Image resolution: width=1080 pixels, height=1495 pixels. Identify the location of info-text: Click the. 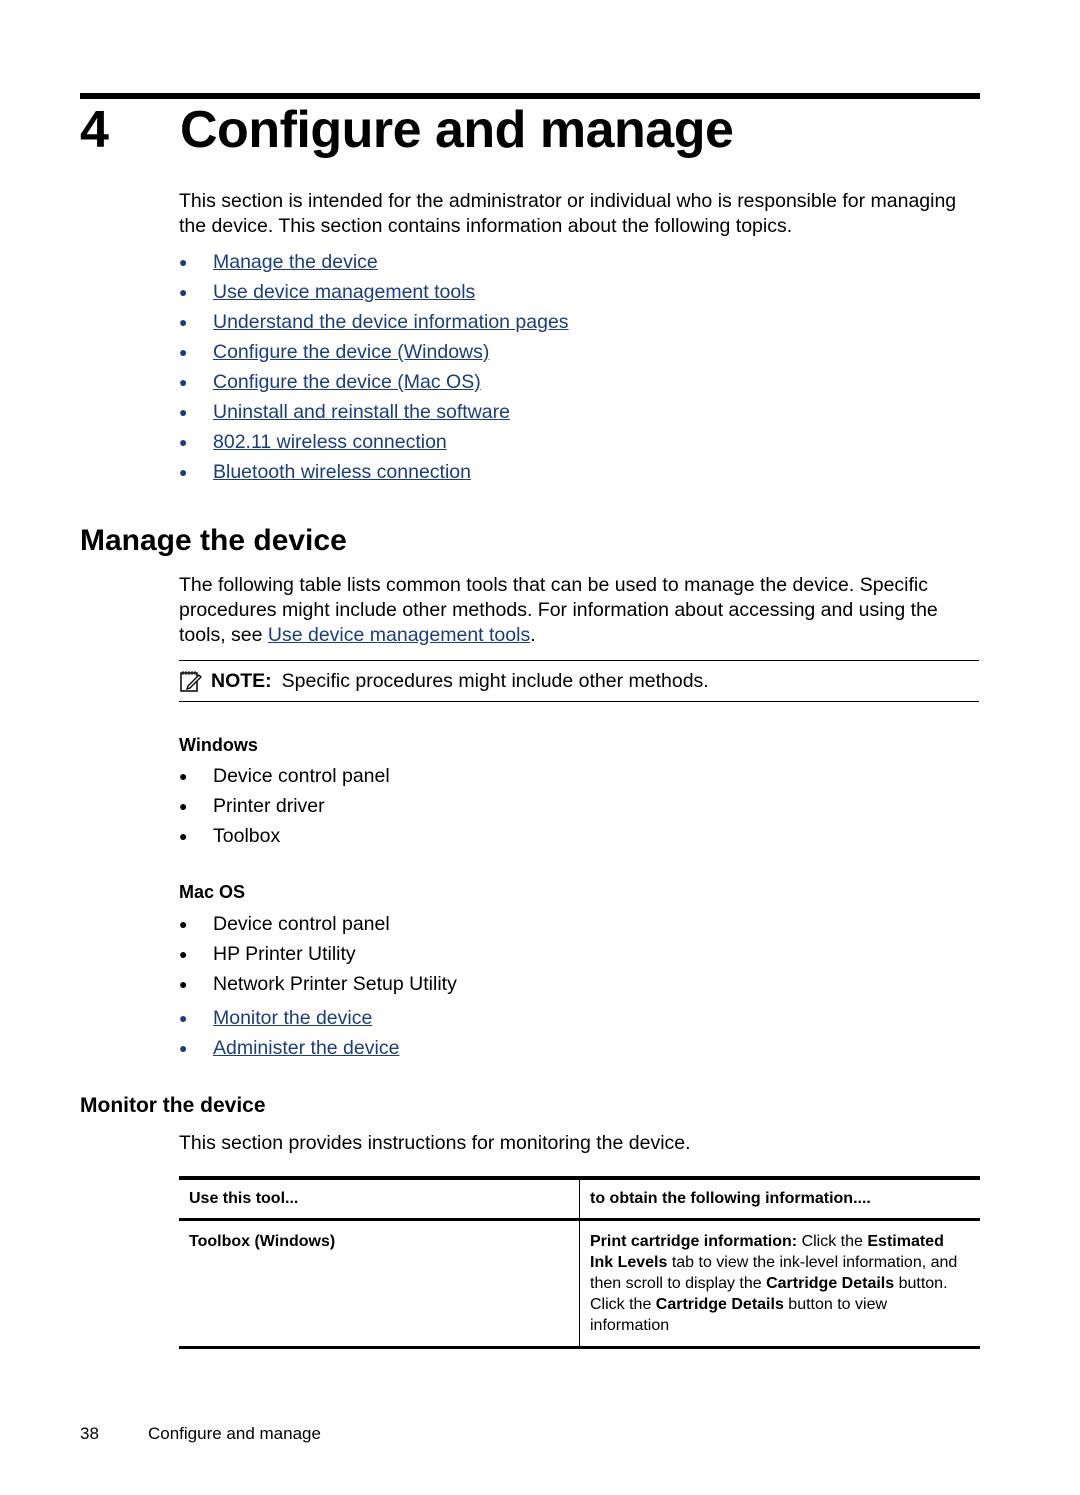
(832, 1241).